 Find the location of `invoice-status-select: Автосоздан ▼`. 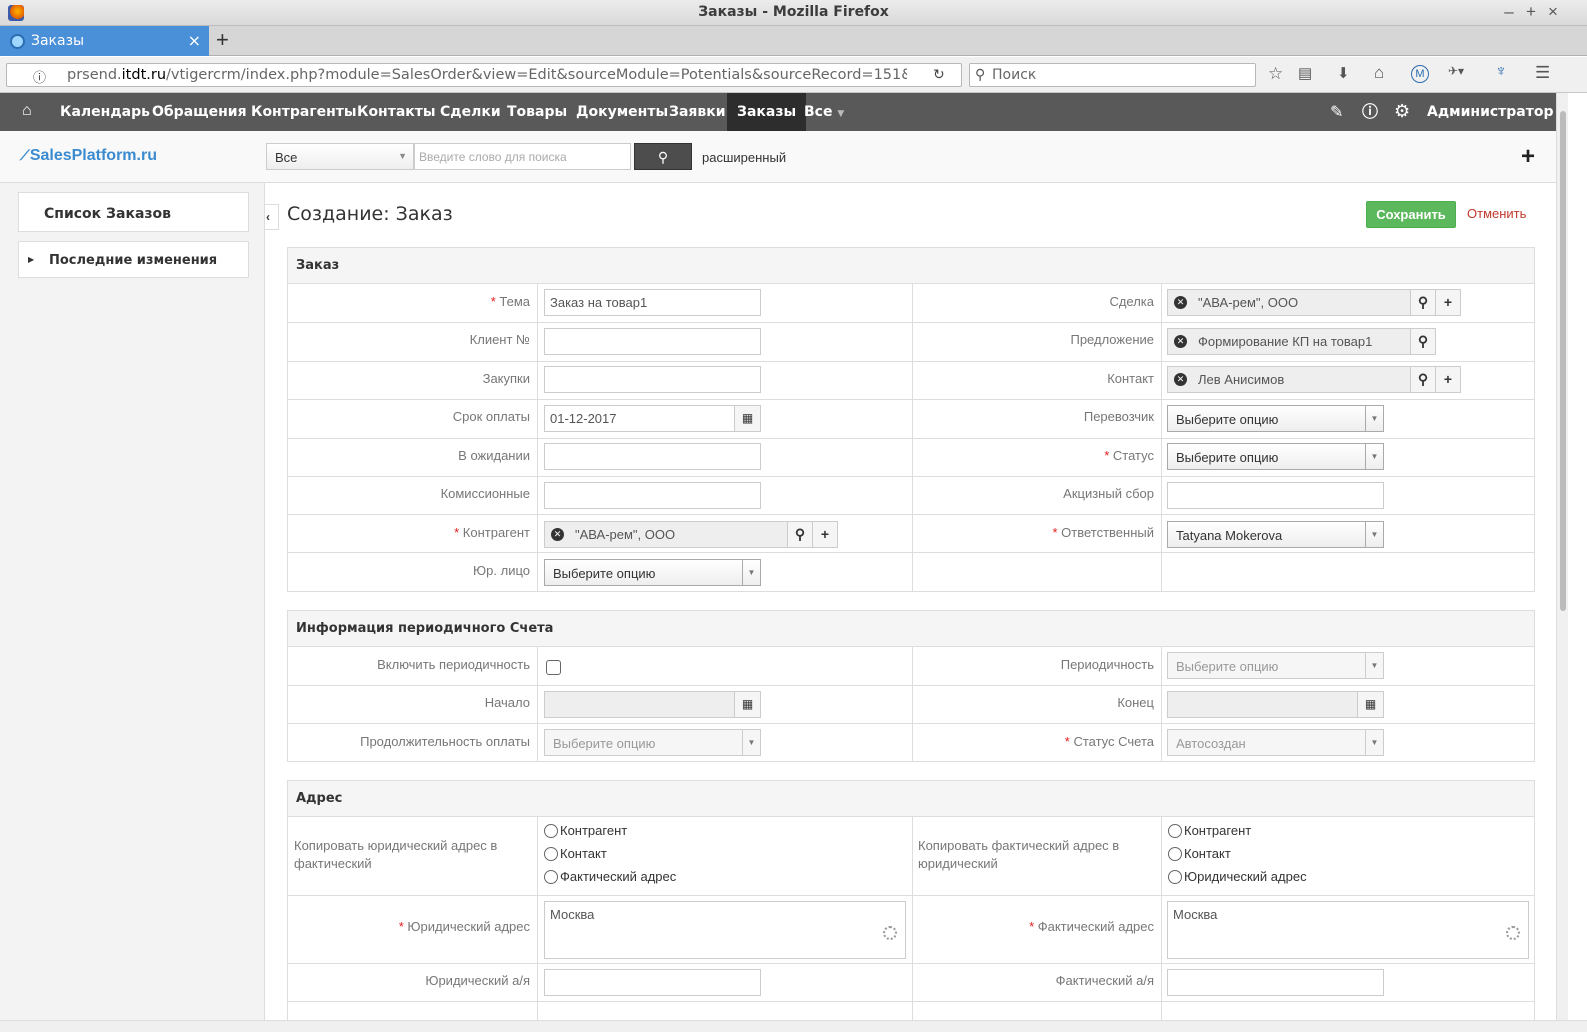

invoice-status-select: Автосоздан ▼ is located at coordinates (1275, 742).